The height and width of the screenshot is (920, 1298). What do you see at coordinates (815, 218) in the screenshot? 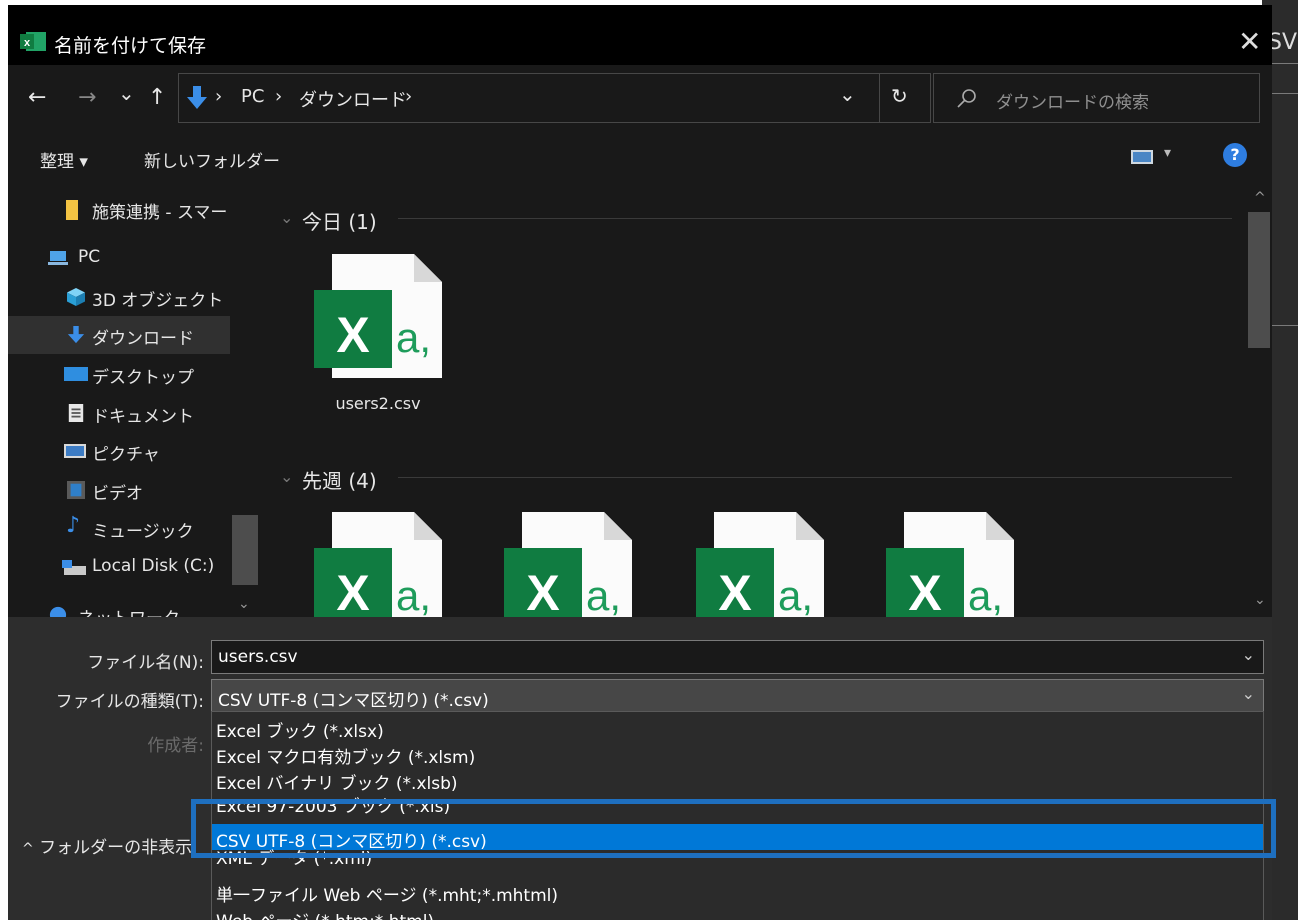
I see `group-divider` at bounding box center [815, 218].